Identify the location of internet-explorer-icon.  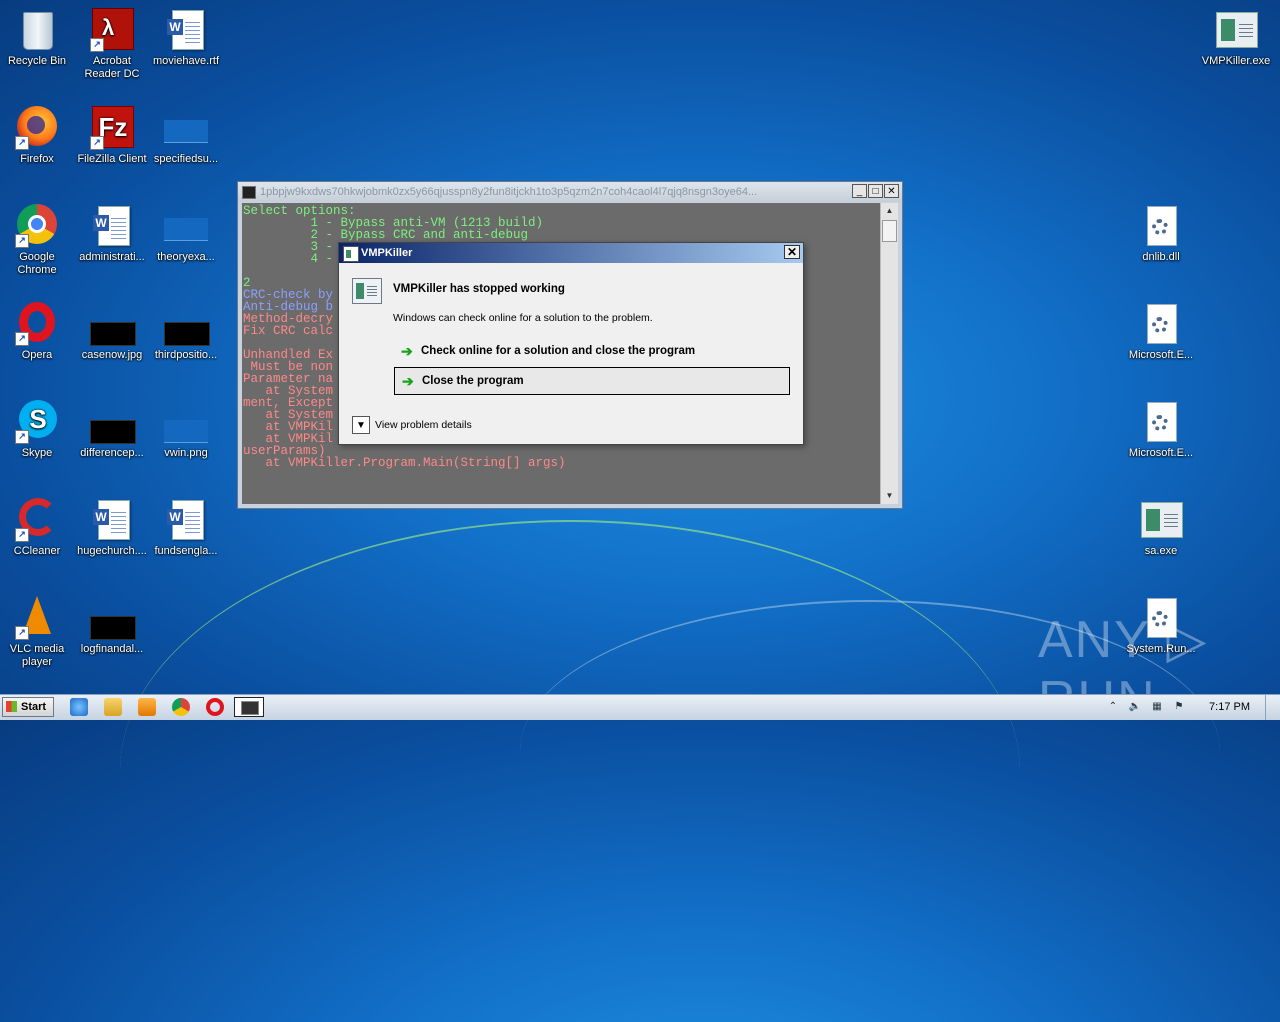
(79, 707).